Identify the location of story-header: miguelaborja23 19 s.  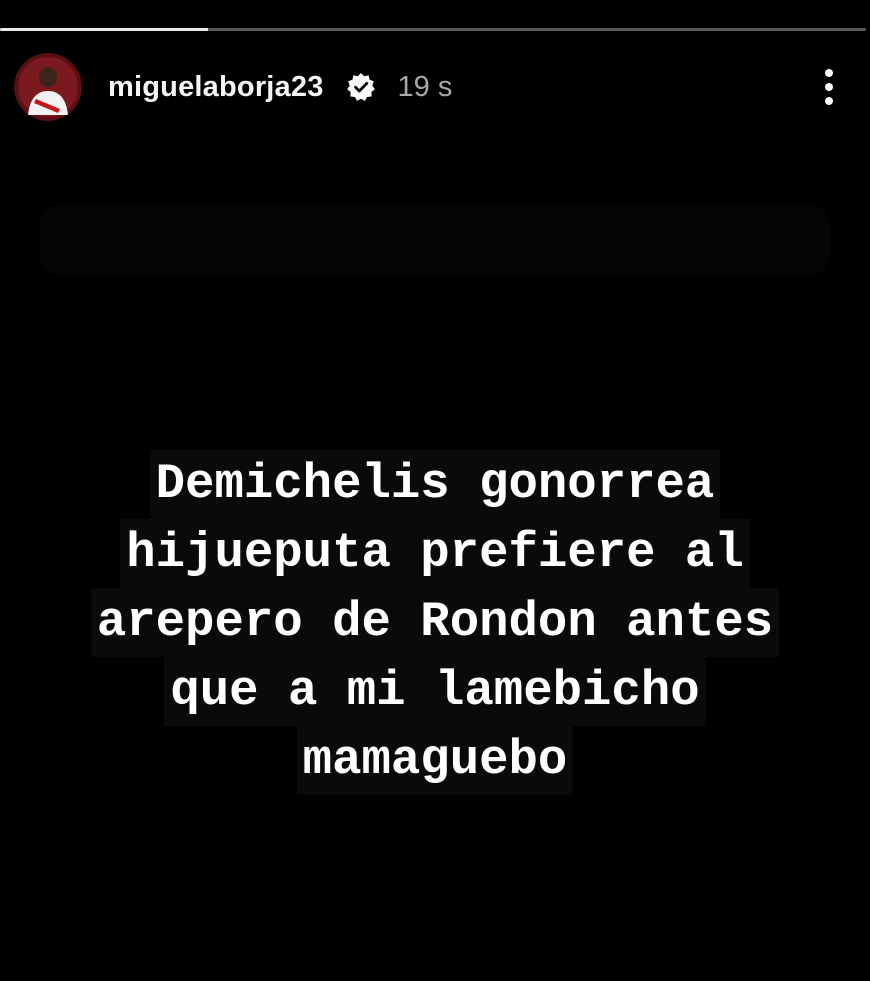
(435, 87).